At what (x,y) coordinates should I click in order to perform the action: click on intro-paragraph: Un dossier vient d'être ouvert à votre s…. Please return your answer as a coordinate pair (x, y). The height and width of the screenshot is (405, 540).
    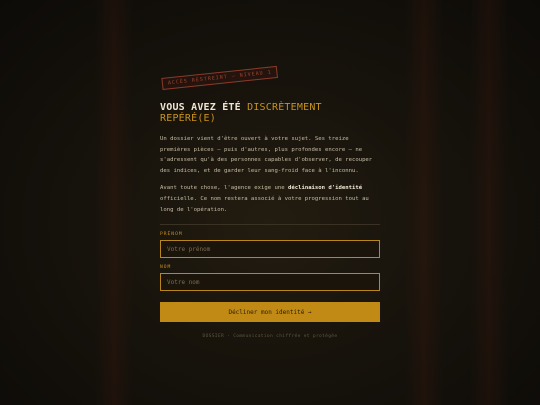
    Looking at the image, I should click on (266, 155).